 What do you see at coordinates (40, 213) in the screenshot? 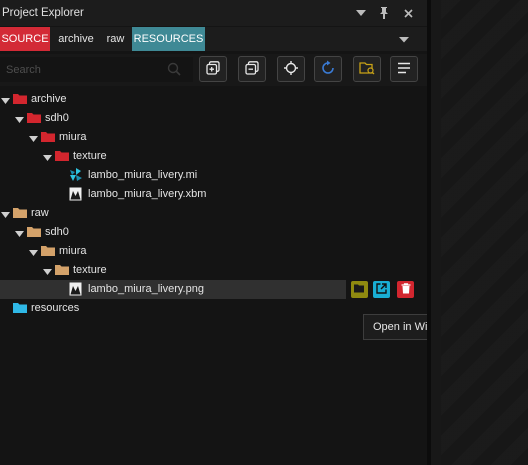
I see `tree-label: raw` at bounding box center [40, 213].